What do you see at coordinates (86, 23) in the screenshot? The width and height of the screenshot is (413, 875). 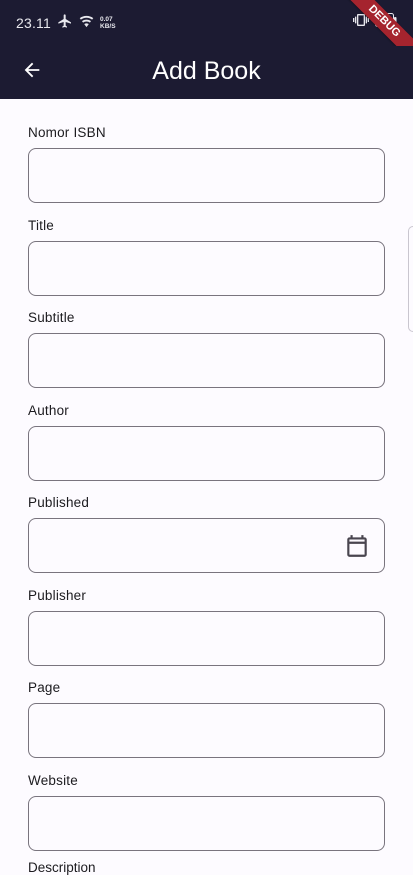 I see `wifi-icon` at bounding box center [86, 23].